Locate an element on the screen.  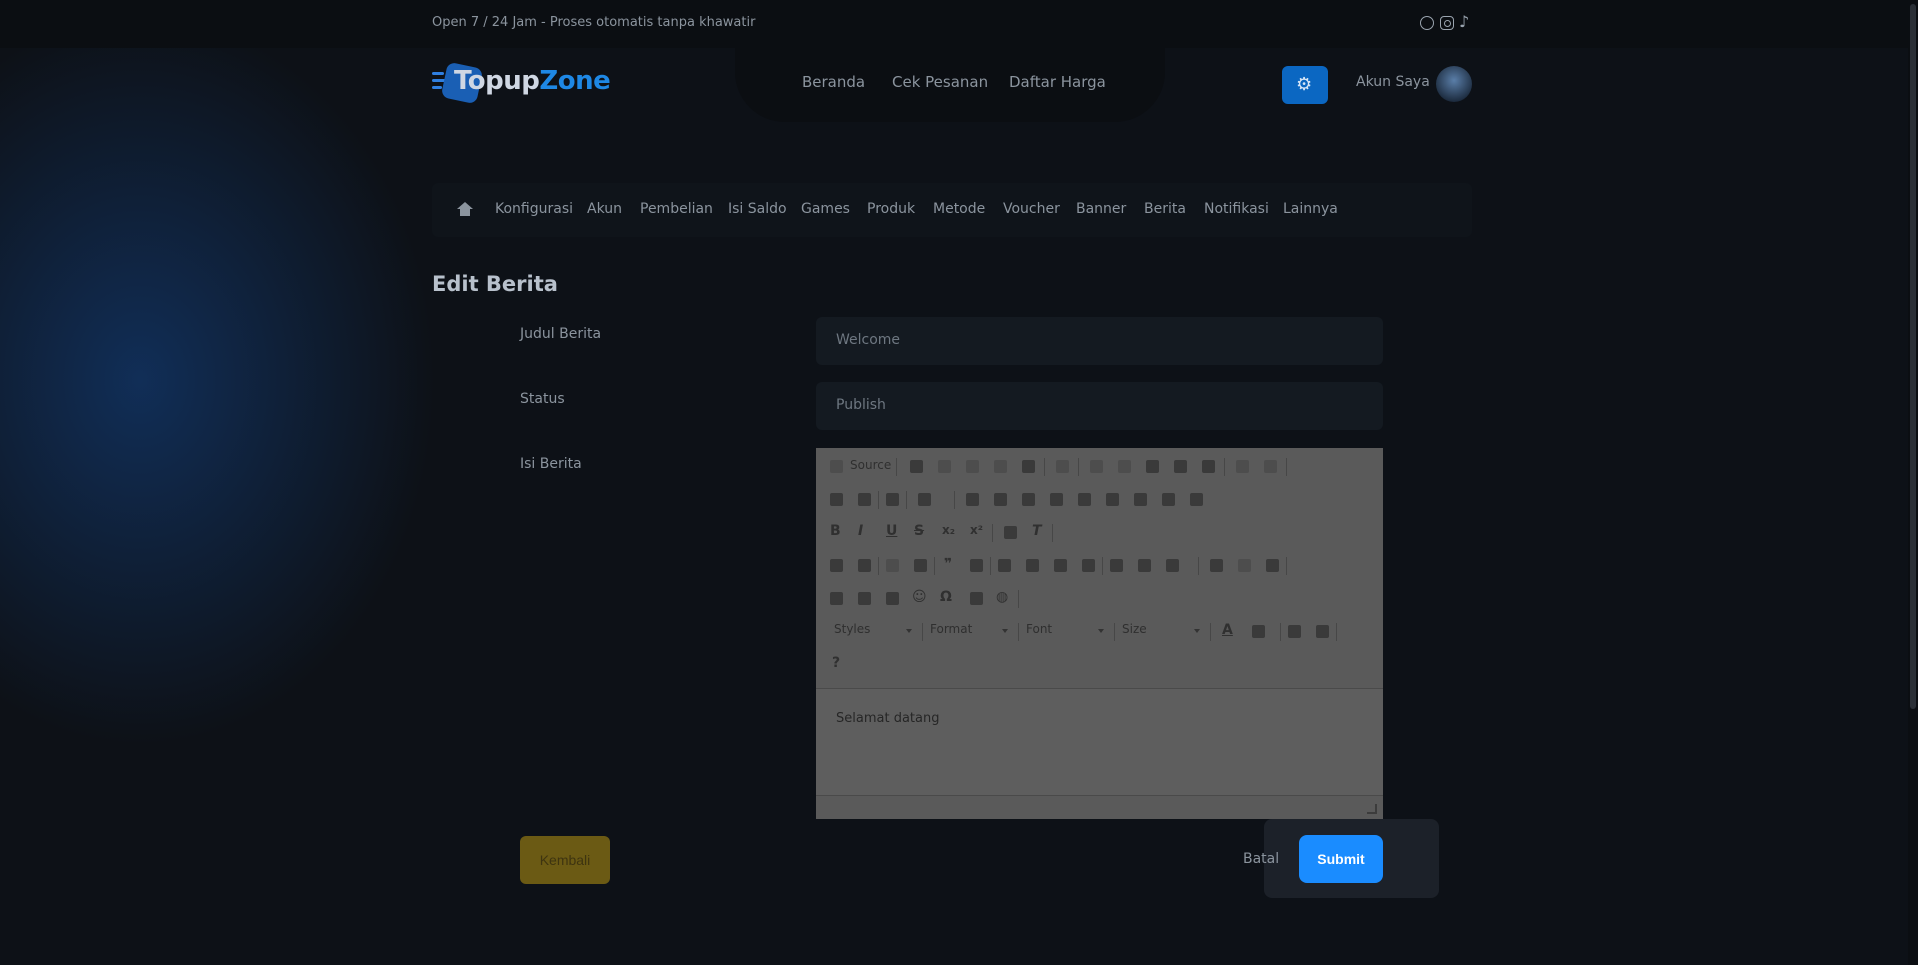
form-icon is located at coordinates (972, 499).